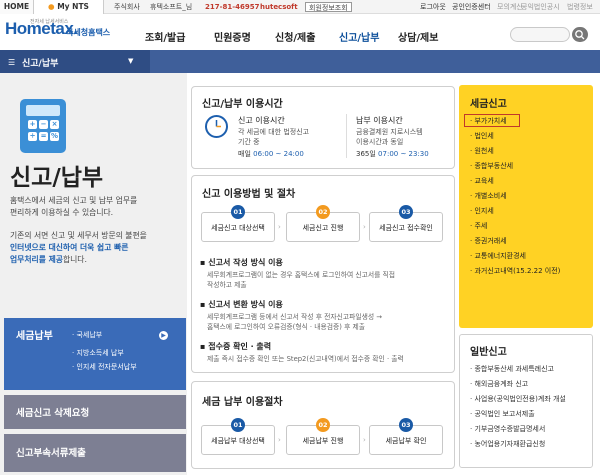  Describe the element at coordinates (580, 7) in the screenshot. I see `law-info-link: 법령정보` at that location.